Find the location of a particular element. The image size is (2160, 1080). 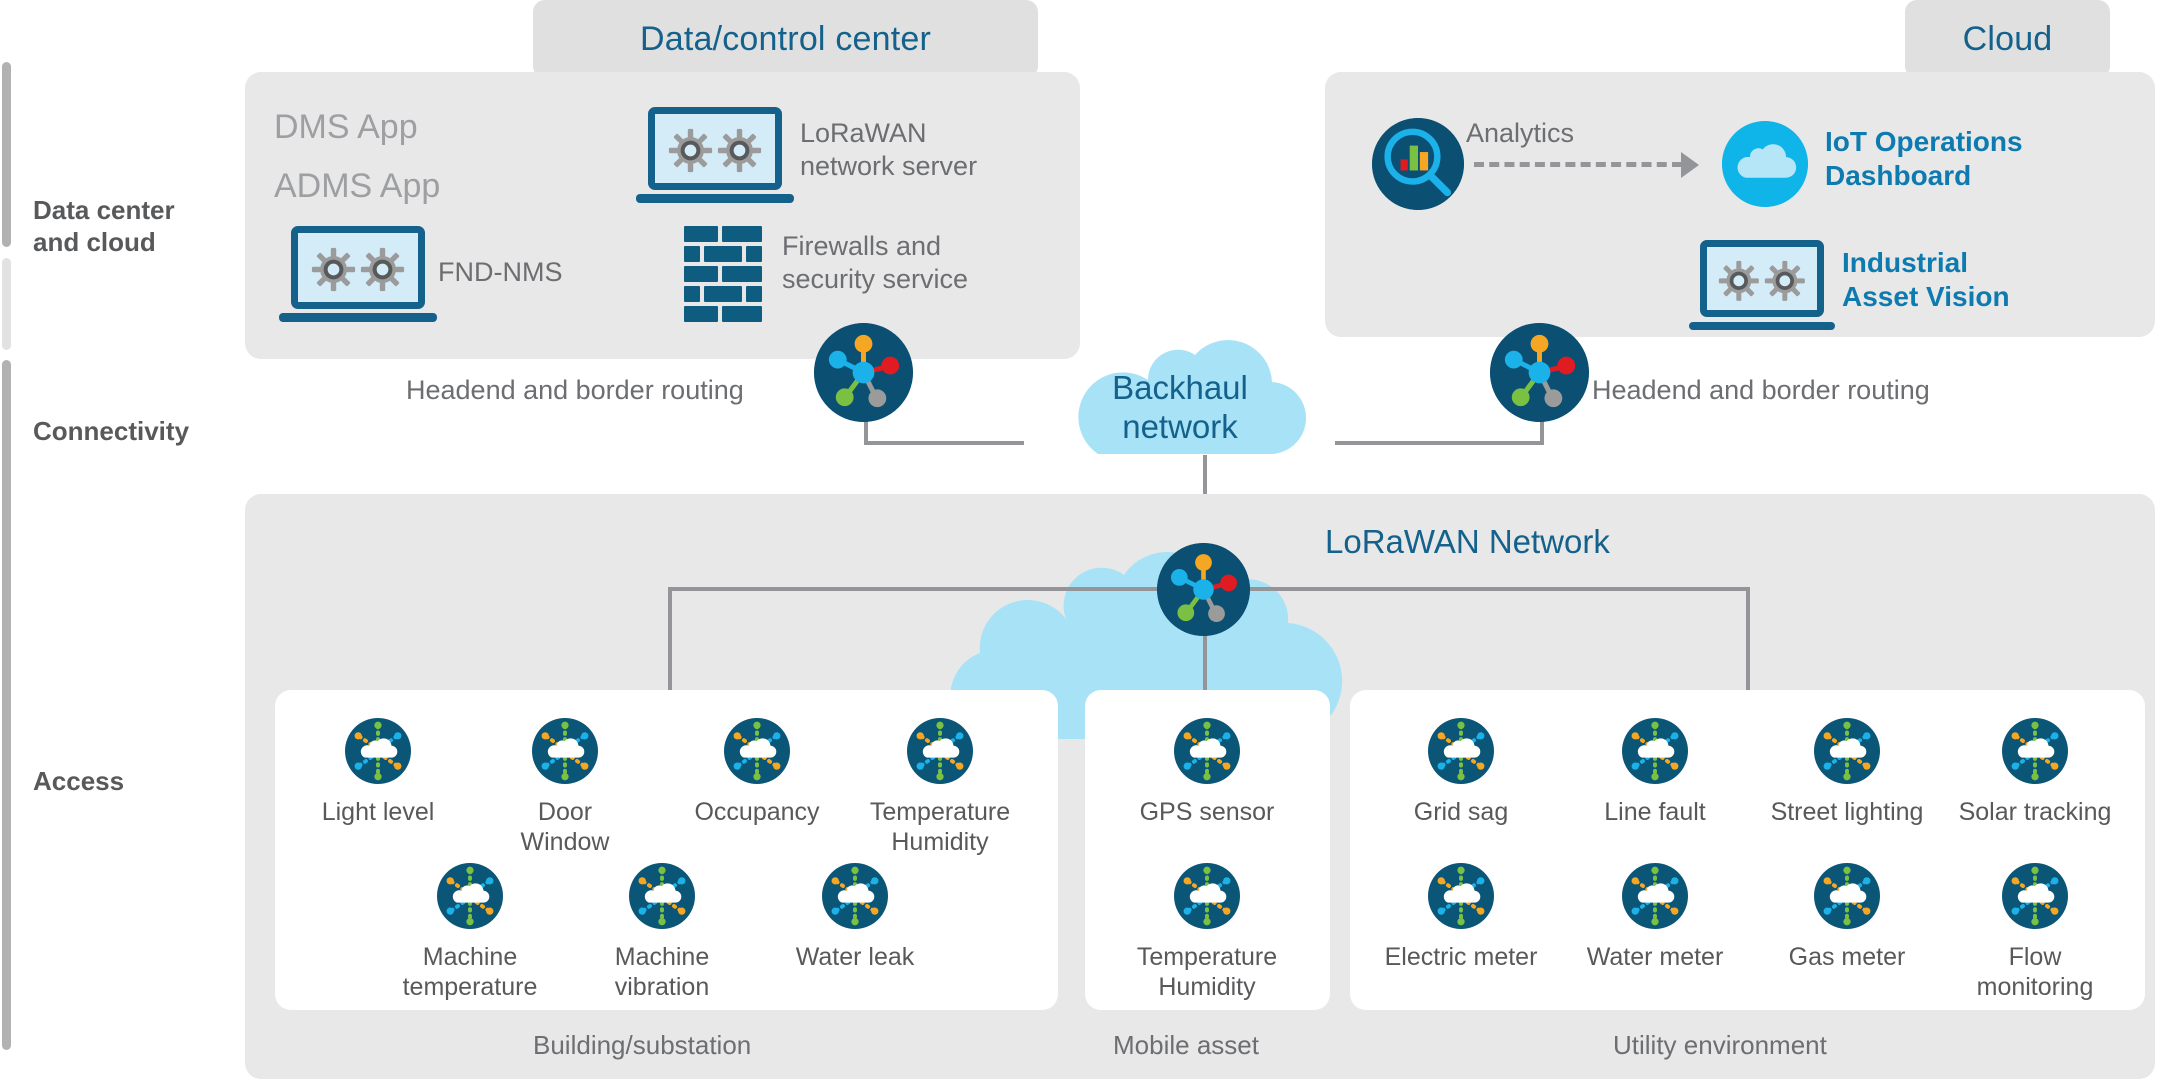

label-firewalls-line1: Firewalls and is located at coordinates (862, 246).